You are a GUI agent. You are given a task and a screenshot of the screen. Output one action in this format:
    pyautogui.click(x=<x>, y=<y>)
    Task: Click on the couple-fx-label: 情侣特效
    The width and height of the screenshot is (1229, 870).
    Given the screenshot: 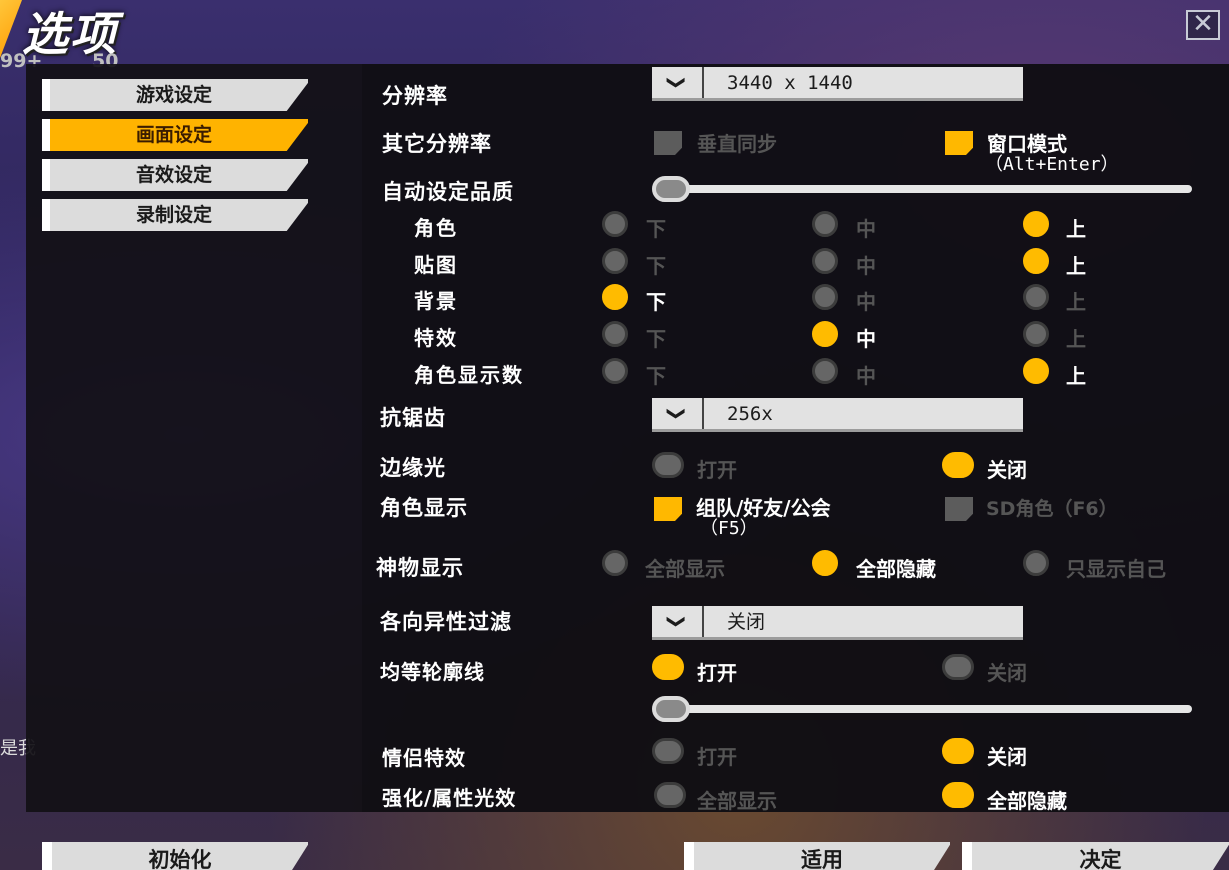 What is the action you would take?
    pyautogui.click(x=424, y=758)
    